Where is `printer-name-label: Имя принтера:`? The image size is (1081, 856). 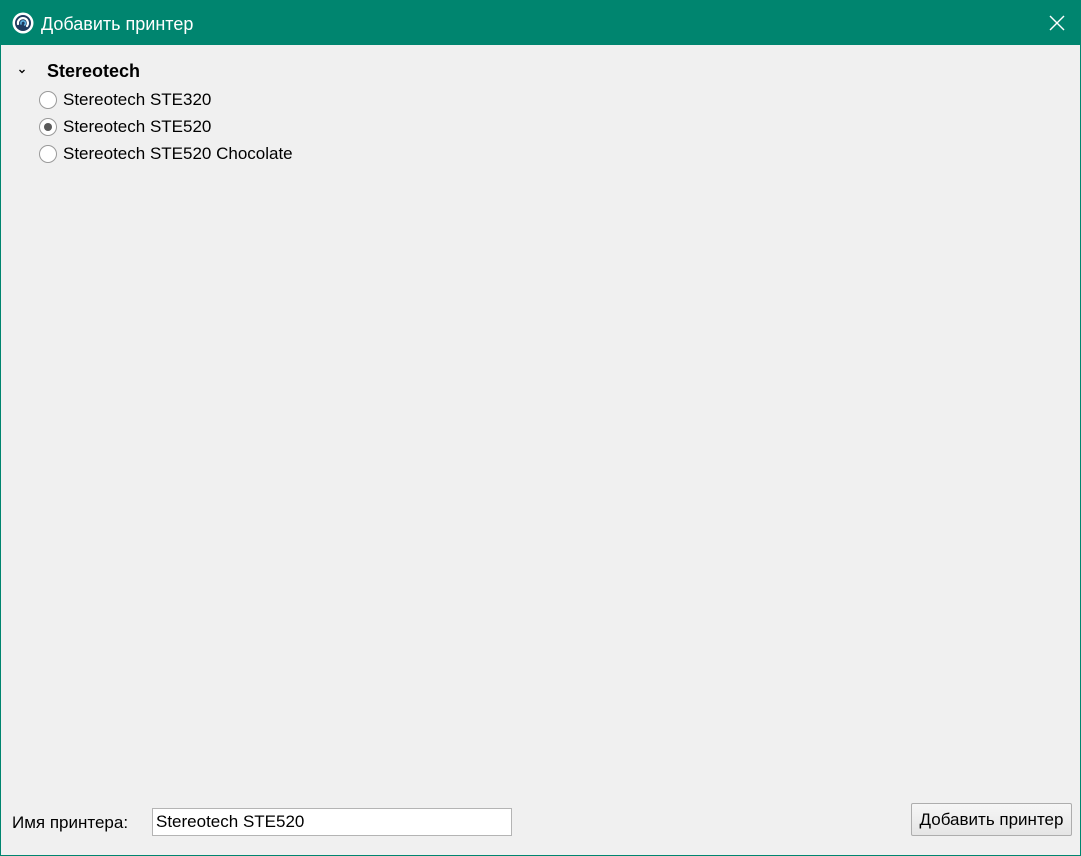
printer-name-label: Имя принтера: is located at coordinates (70, 822).